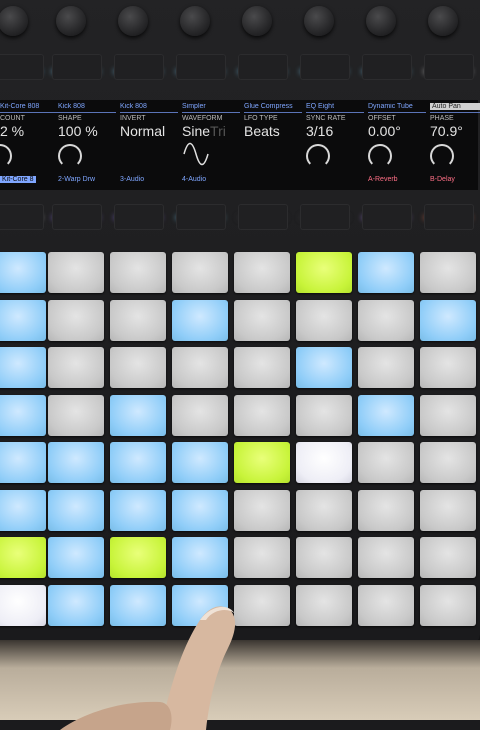 This screenshot has width=480, height=730. What do you see at coordinates (148, 668) in the screenshot?
I see `finger-hand` at bounding box center [148, 668].